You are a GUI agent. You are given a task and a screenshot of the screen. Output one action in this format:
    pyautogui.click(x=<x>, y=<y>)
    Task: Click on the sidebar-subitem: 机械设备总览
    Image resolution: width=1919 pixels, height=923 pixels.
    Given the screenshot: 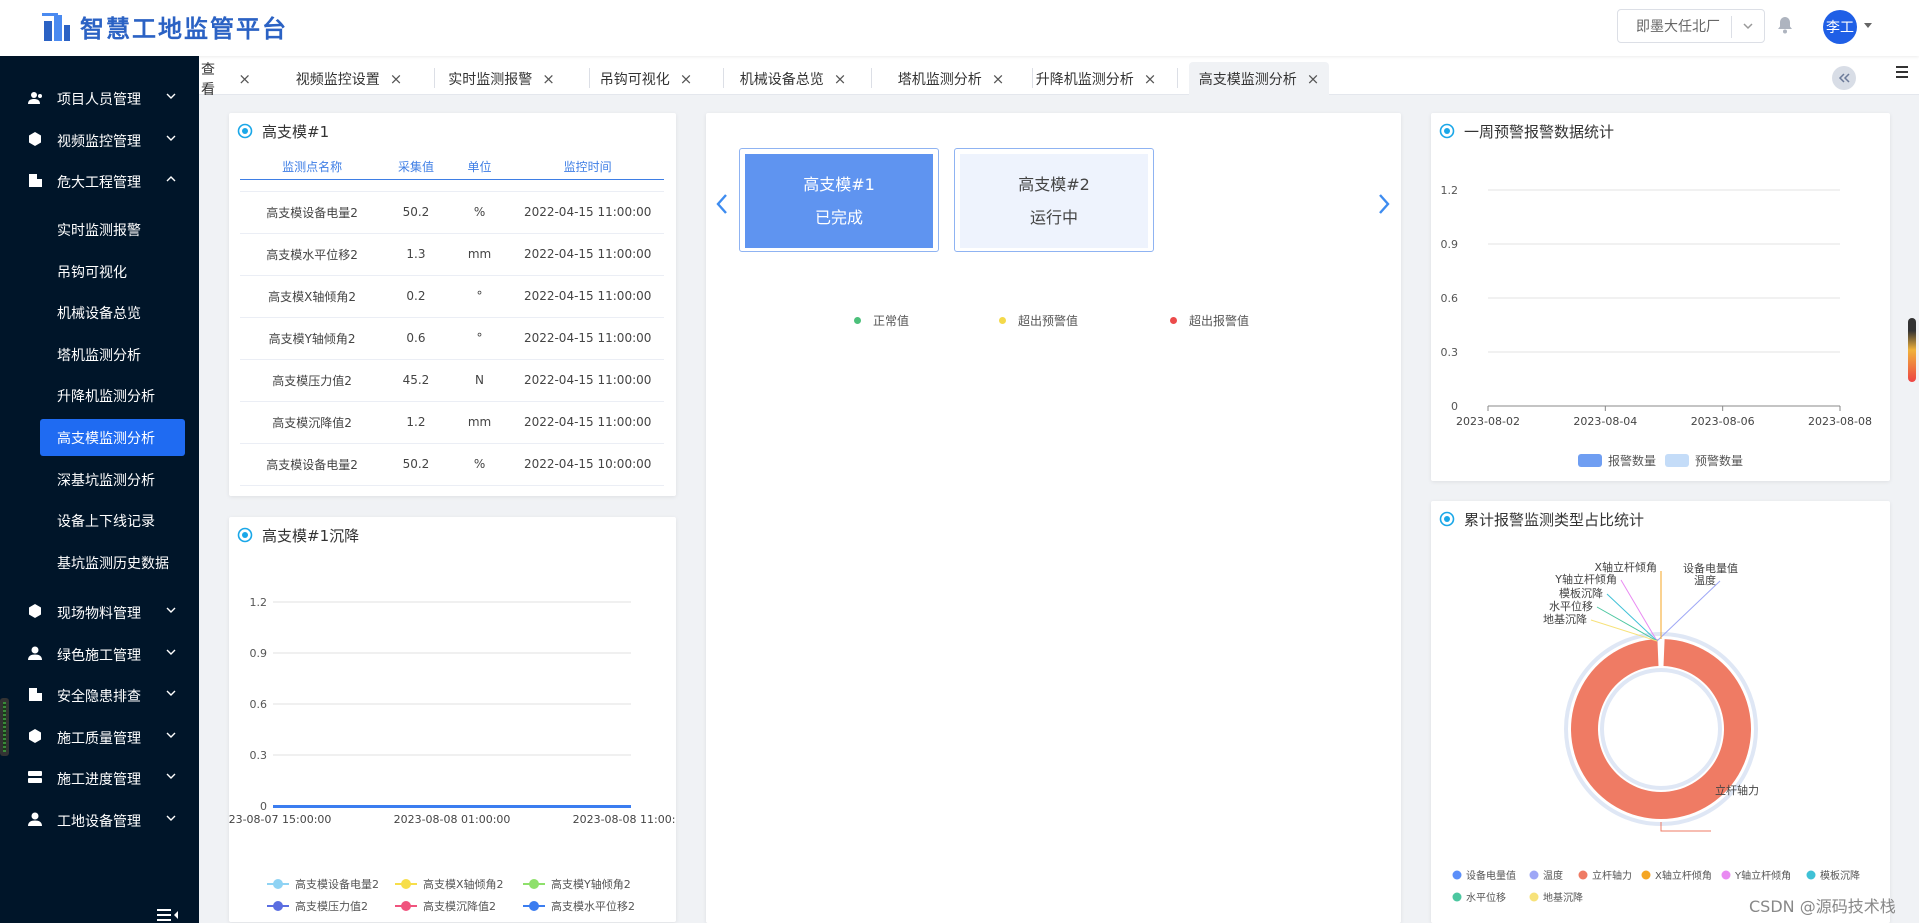 What is the action you would take?
    pyautogui.click(x=112, y=312)
    